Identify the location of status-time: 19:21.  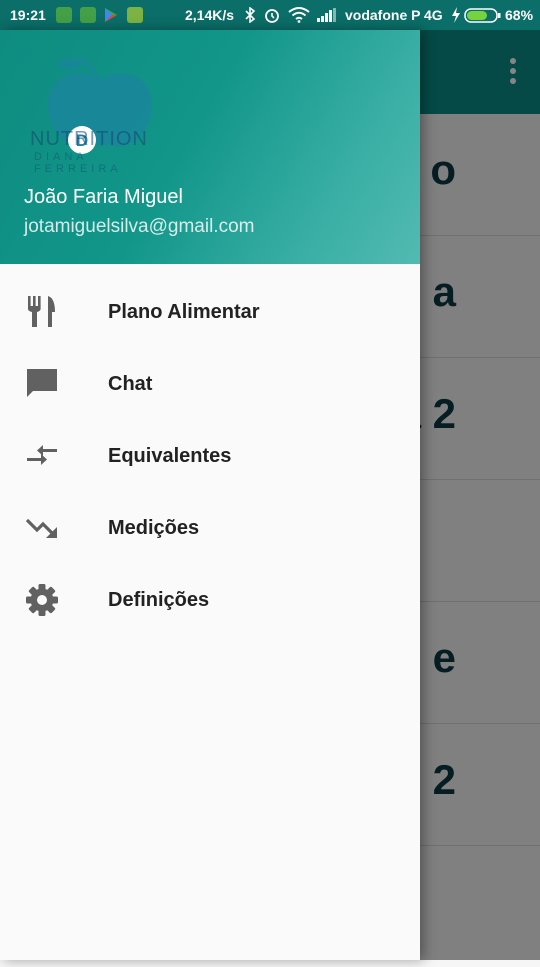
(28, 15).